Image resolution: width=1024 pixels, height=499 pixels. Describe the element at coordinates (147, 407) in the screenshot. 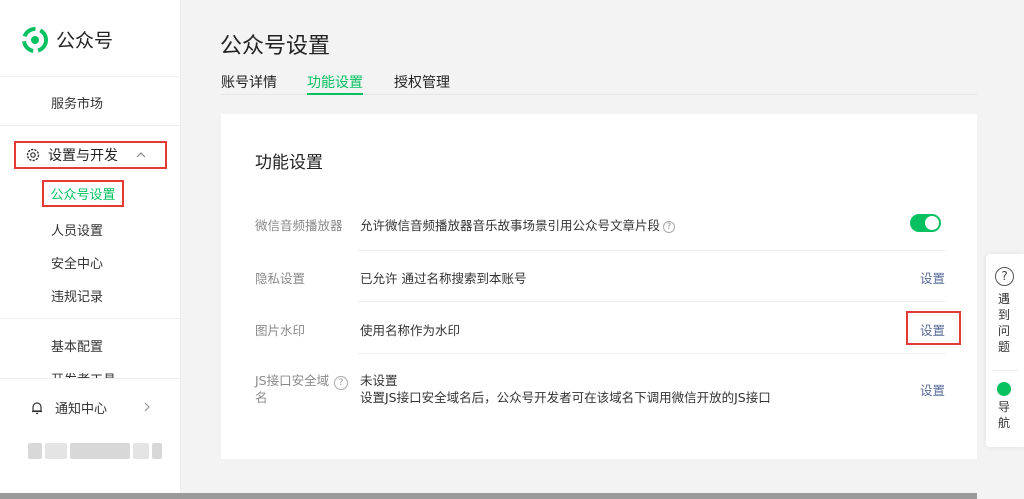

I see `chevron-right-icon` at that location.